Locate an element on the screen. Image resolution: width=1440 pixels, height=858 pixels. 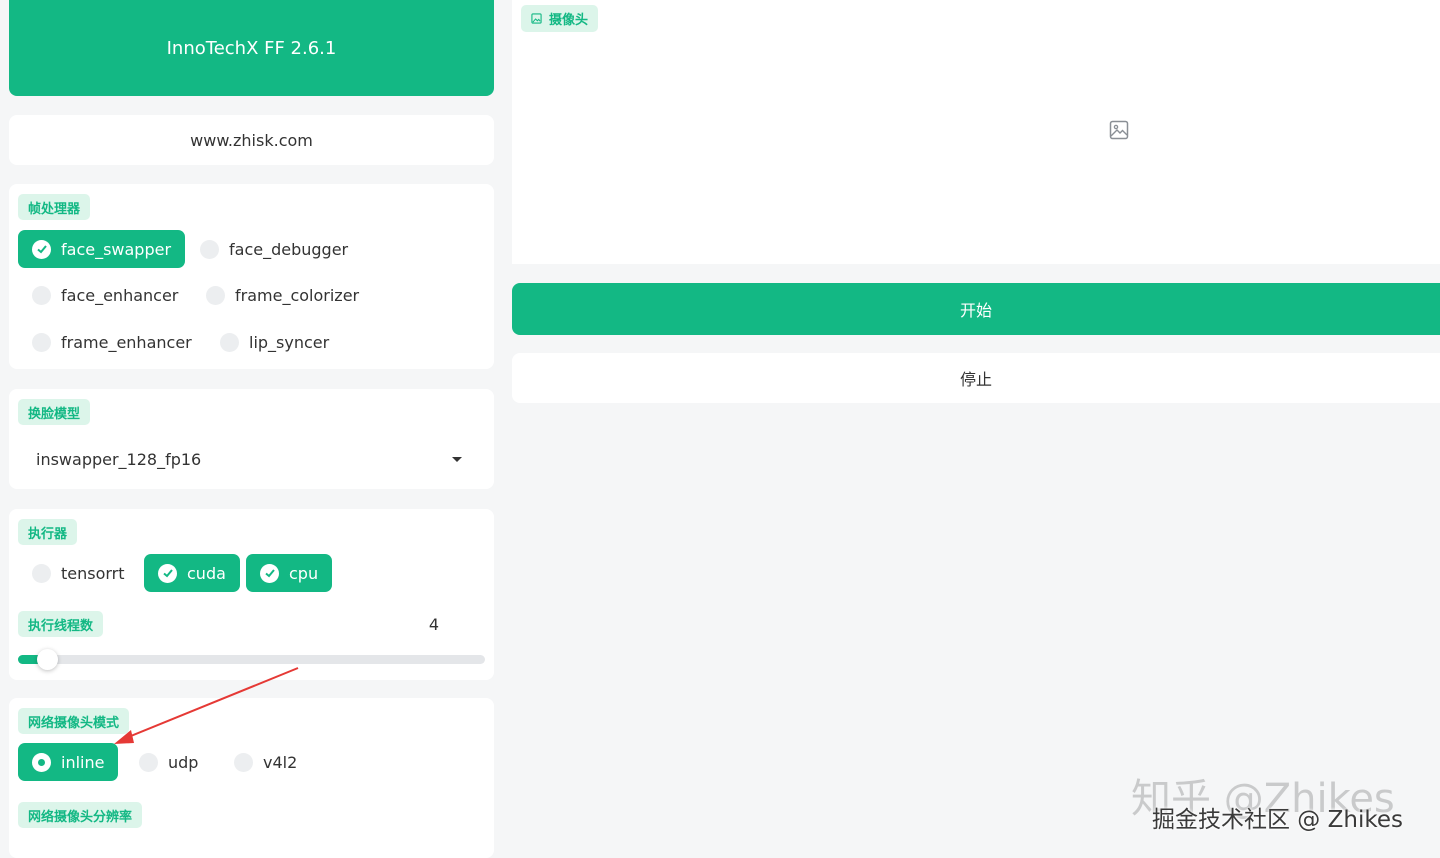
checkbox-cuda: cuda is located at coordinates (192, 573).